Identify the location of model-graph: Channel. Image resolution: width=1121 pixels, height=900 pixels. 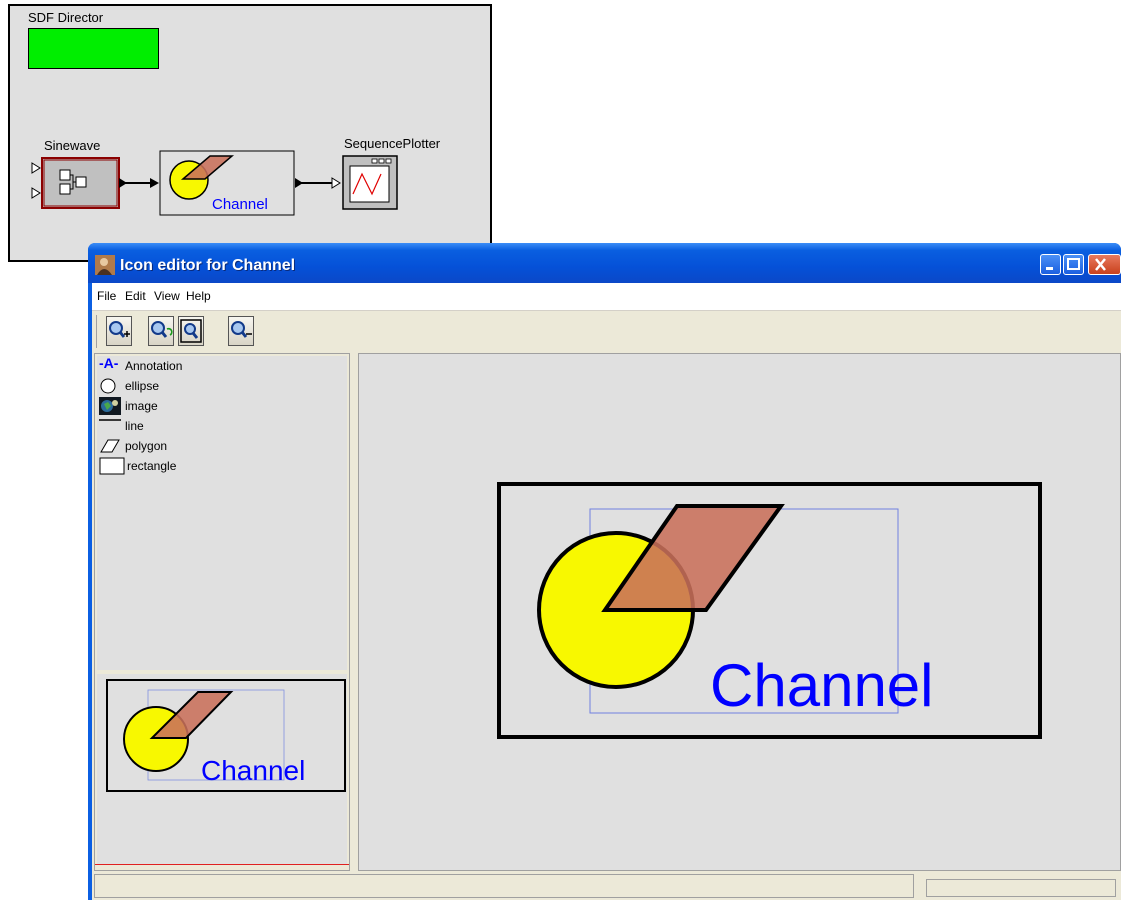
(214, 183).